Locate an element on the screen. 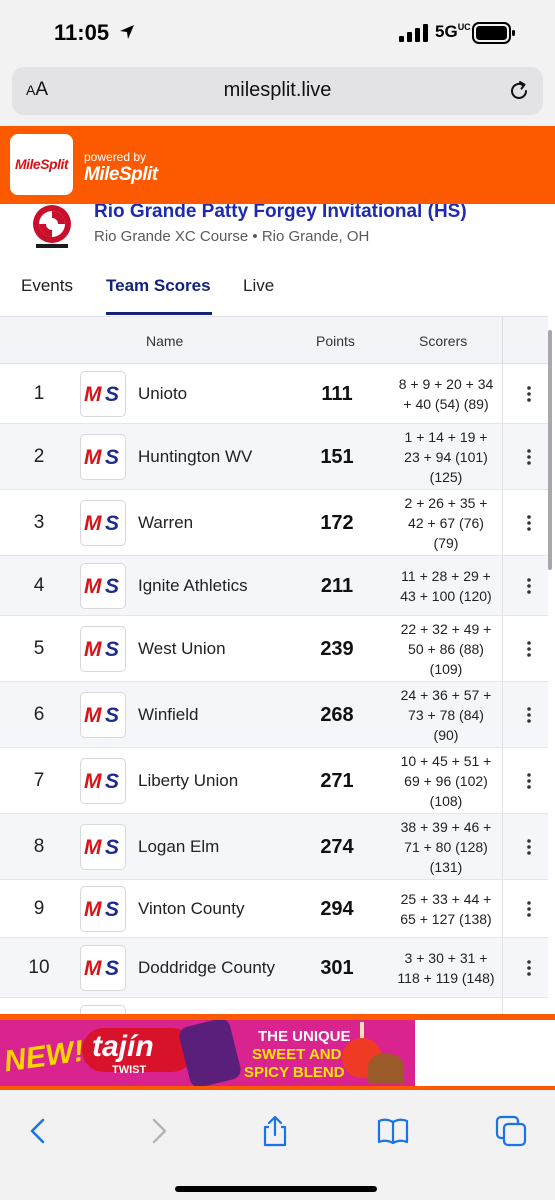 The height and width of the screenshot is (1200, 555). scrollbar-thumb is located at coordinates (550, 450).